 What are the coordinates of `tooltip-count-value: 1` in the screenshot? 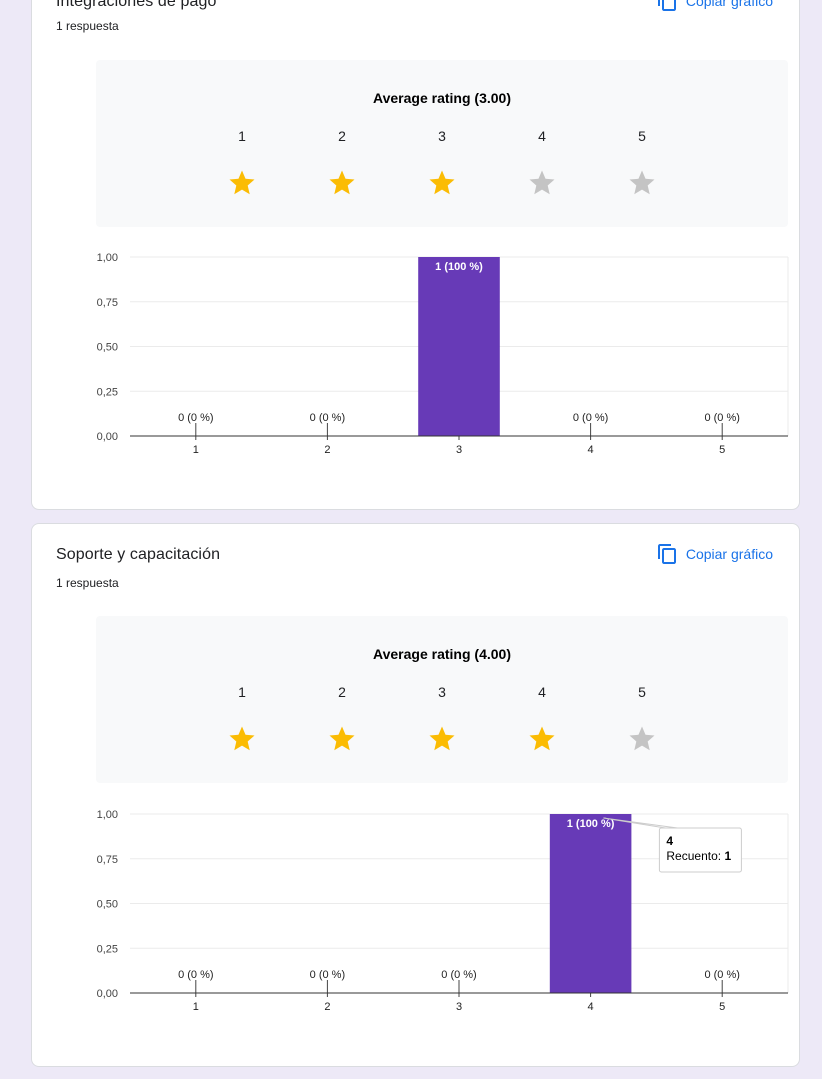 It's located at (727, 856).